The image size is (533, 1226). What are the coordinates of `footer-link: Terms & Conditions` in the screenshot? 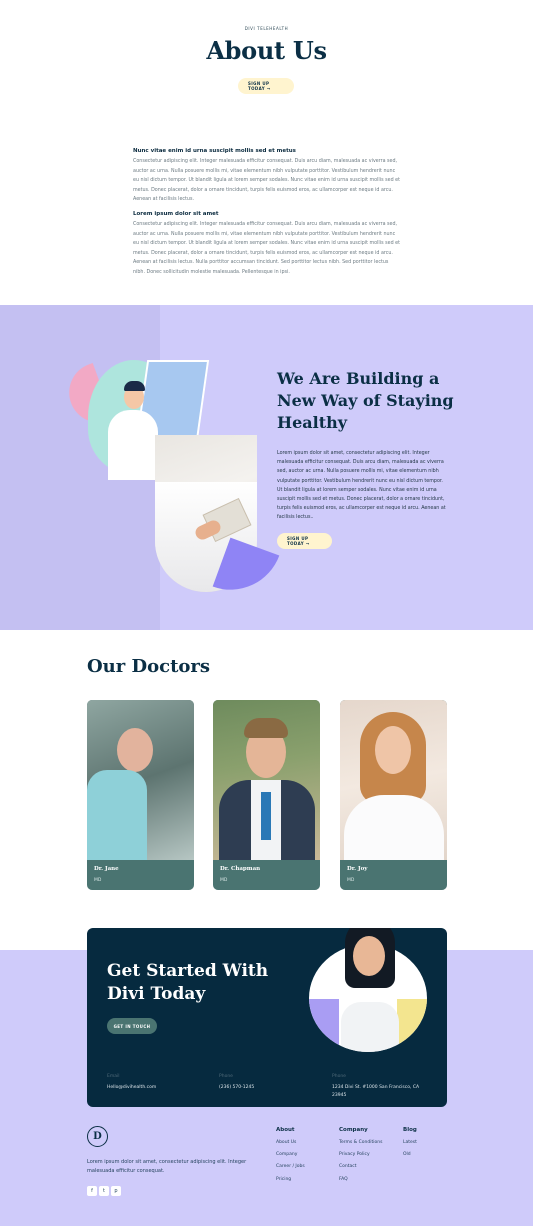 It's located at (360, 1143).